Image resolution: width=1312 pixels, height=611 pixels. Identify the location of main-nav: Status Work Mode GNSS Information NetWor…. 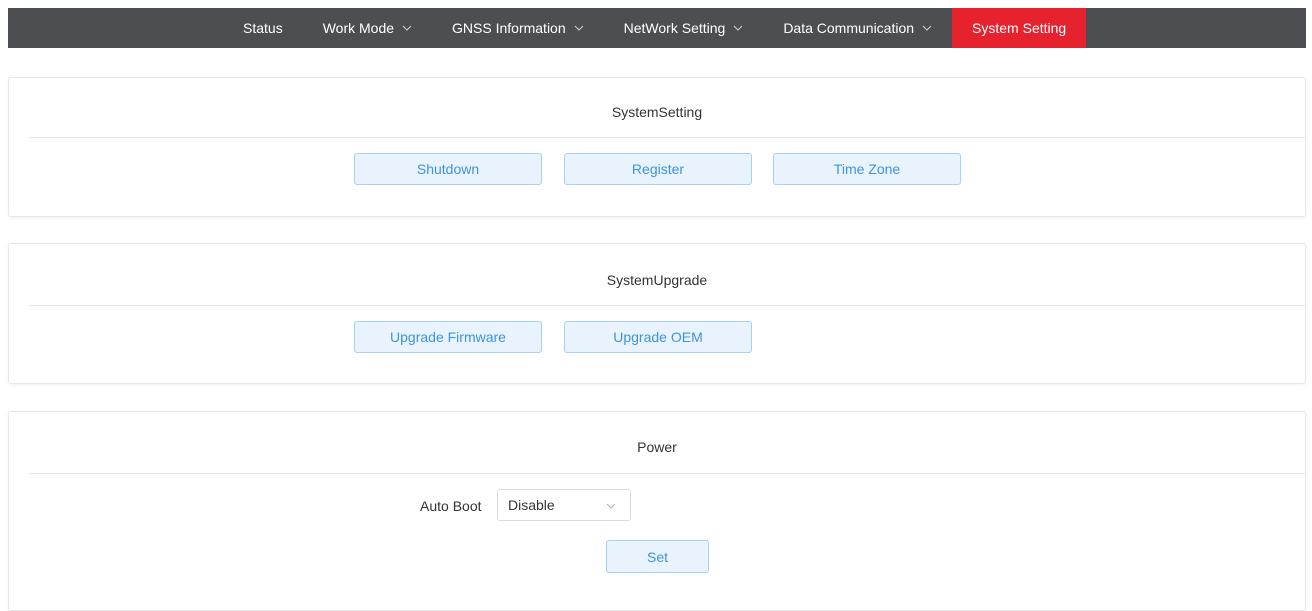
(655, 28).